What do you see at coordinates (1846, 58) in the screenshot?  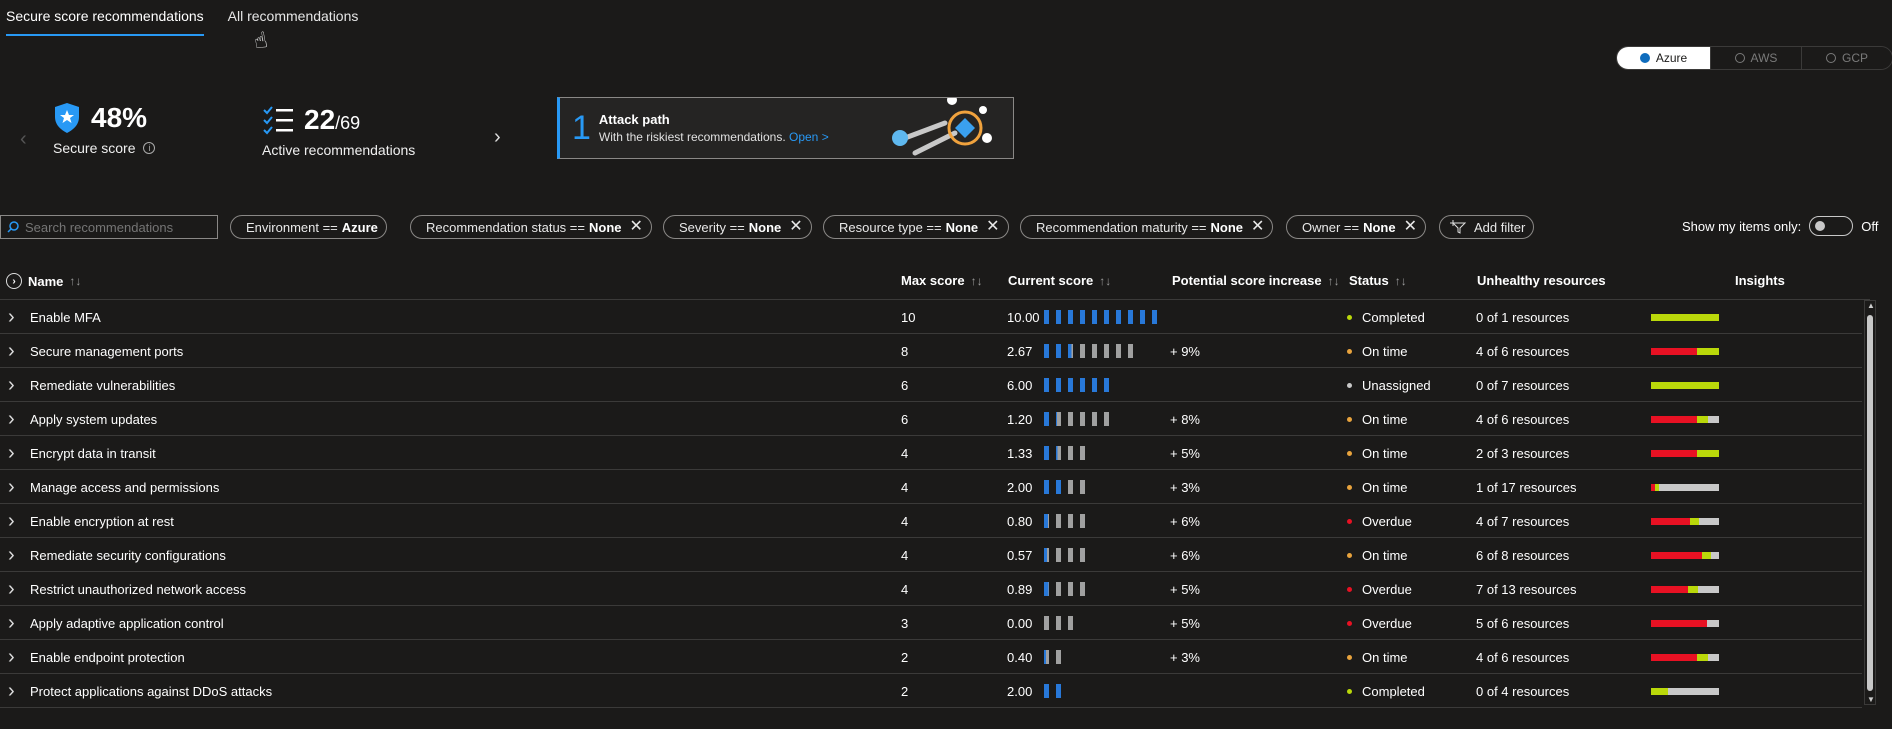 I see `cloud-option-gcp: GCP` at bounding box center [1846, 58].